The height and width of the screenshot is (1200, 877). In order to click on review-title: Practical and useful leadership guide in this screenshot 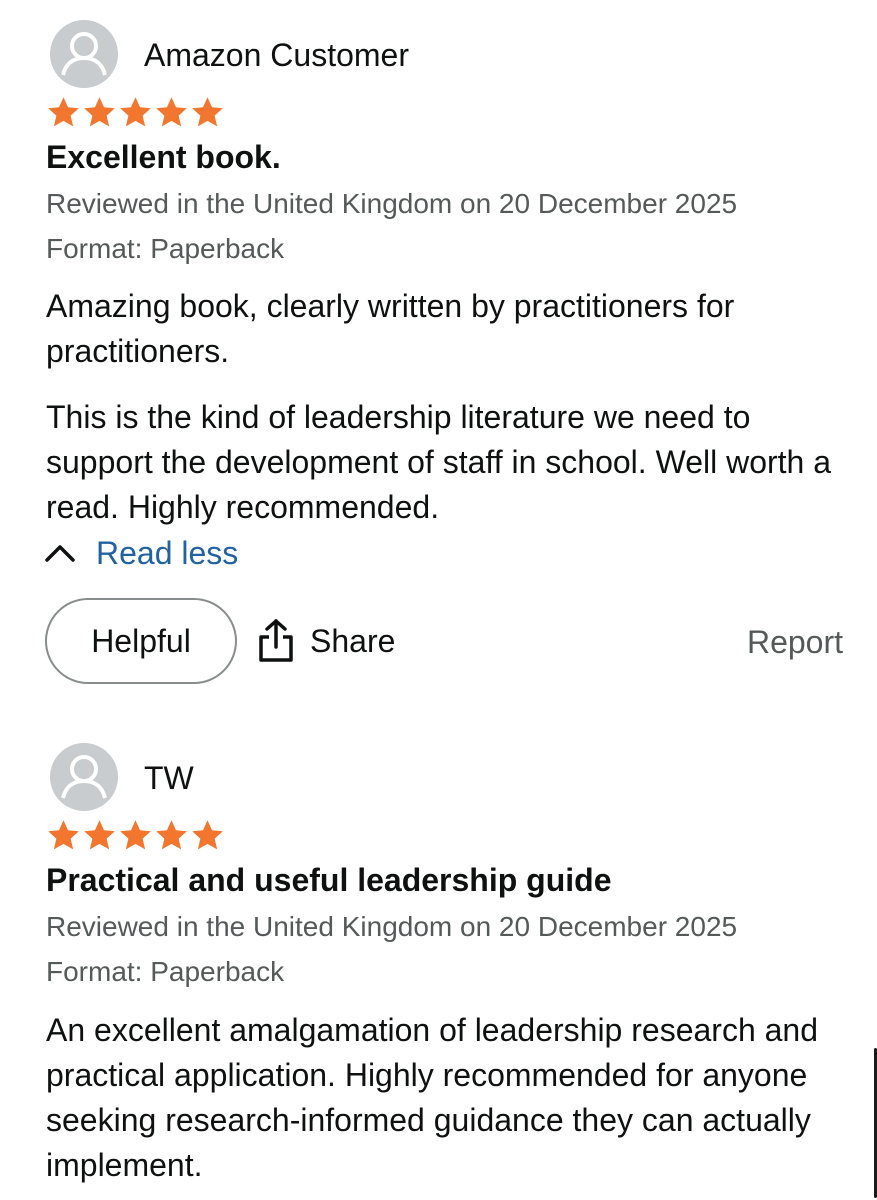, I will do `click(329, 880)`.